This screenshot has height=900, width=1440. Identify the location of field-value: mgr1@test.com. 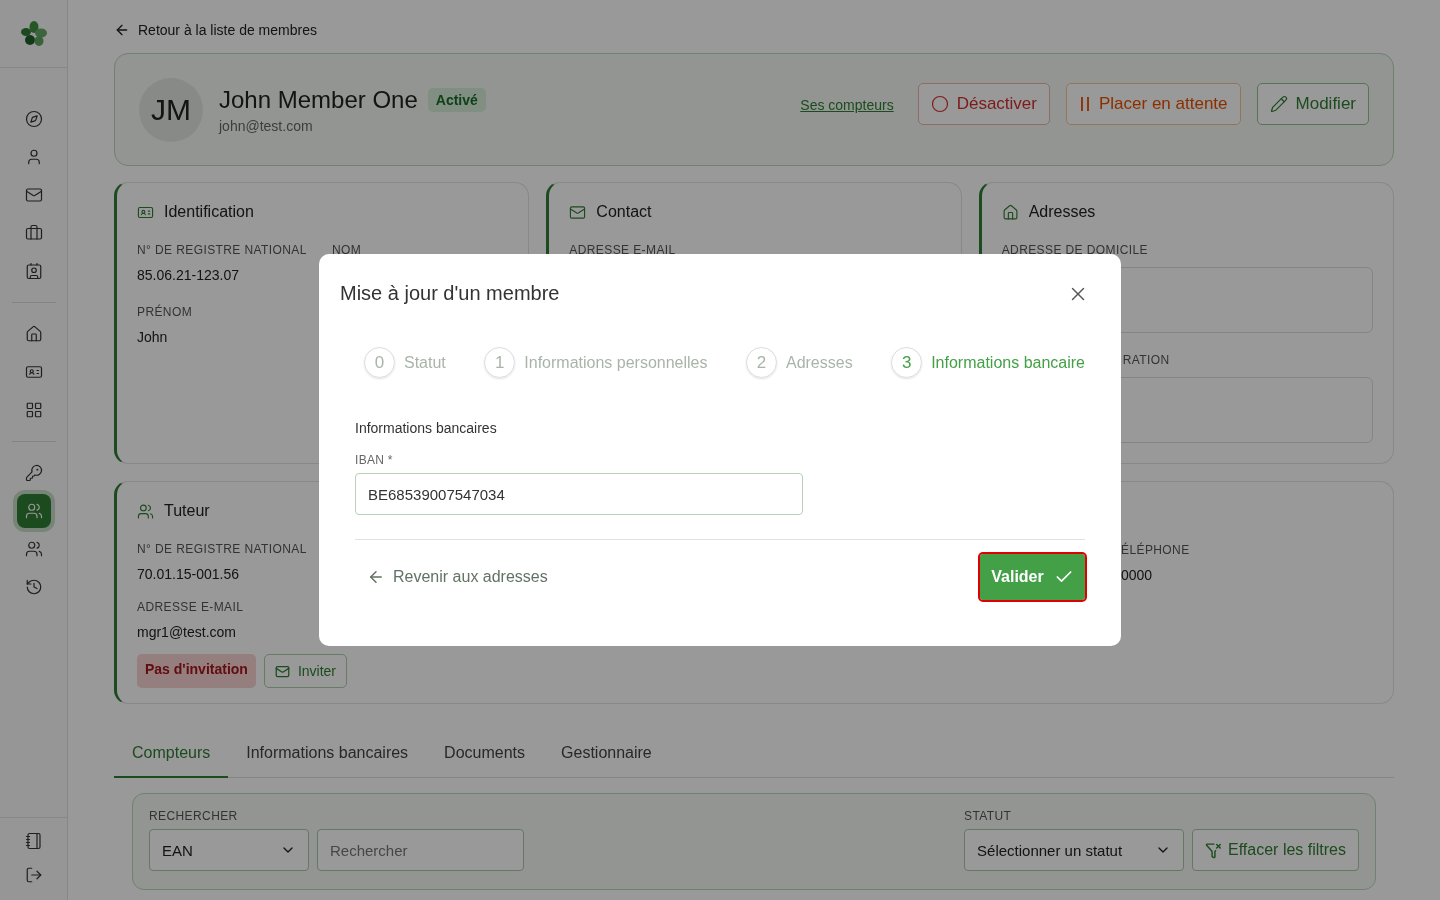
(186, 632).